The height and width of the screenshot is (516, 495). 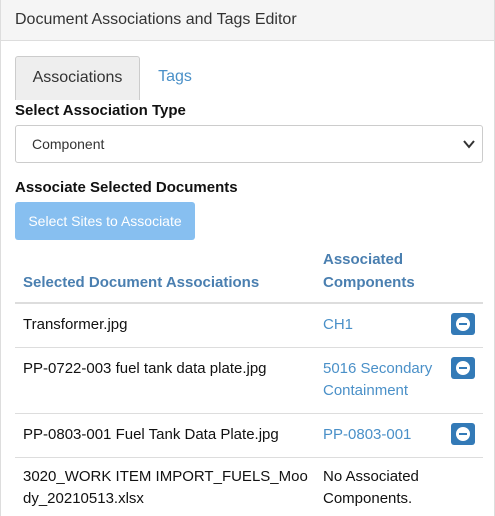 I want to click on document-name: PP-0722-003 fuel tank data plate.jpg, so click(x=145, y=368).